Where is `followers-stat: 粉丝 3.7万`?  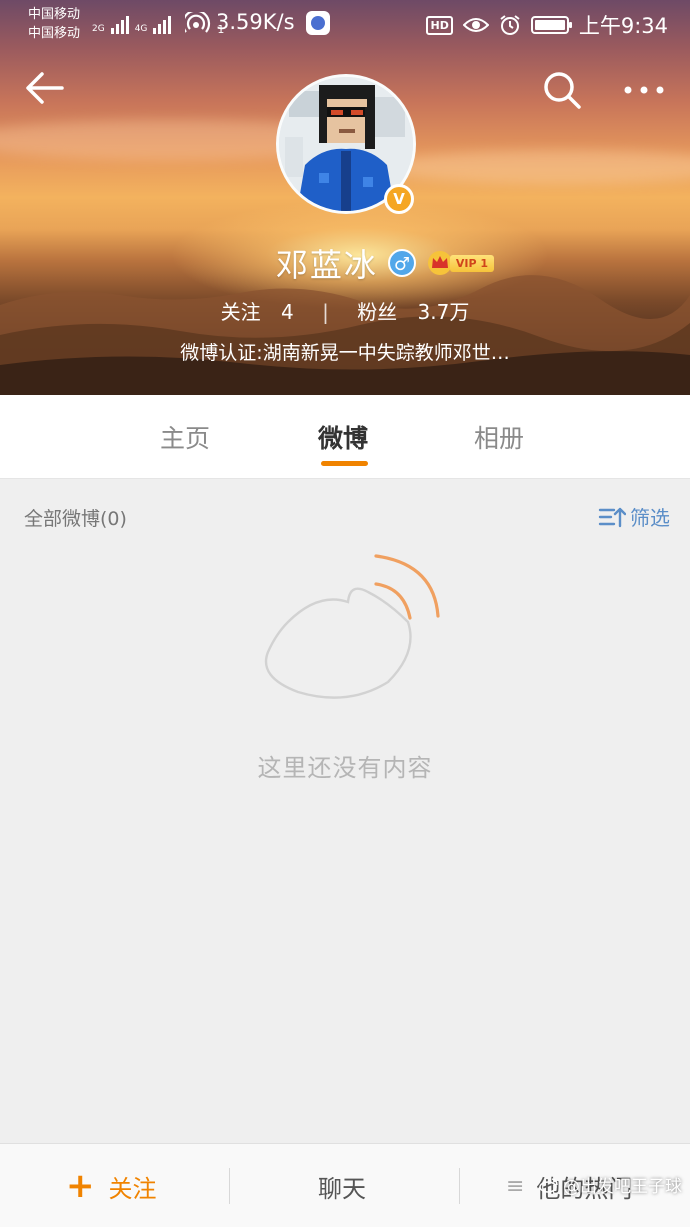
followers-stat: 粉丝 3.7万 is located at coordinates (413, 310).